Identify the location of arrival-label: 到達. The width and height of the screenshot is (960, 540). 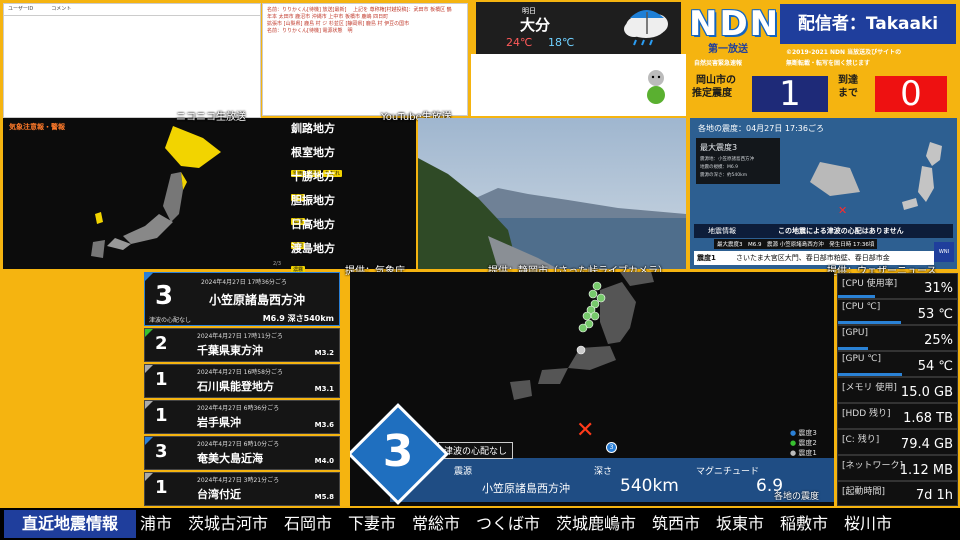
(848, 80).